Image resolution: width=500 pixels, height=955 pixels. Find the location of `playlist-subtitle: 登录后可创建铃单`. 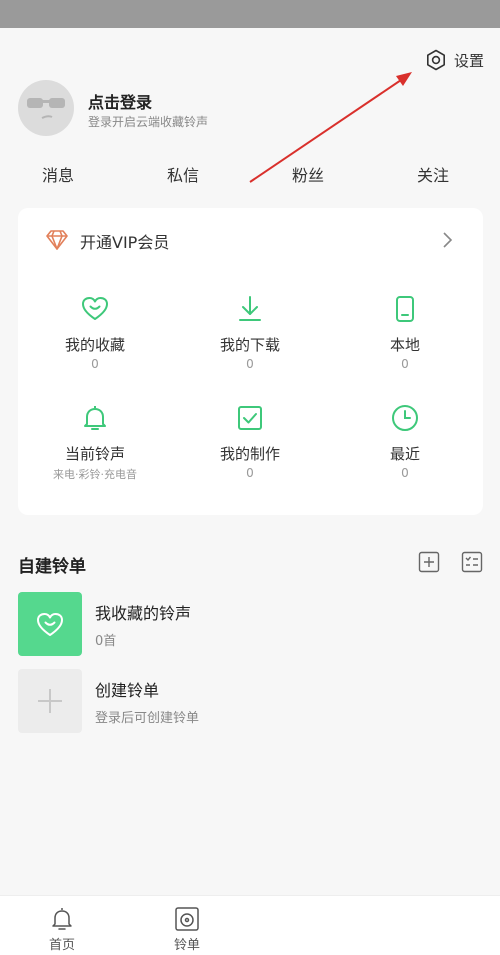

playlist-subtitle: 登录后可创建铃单 is located at coordinates (147, 718).